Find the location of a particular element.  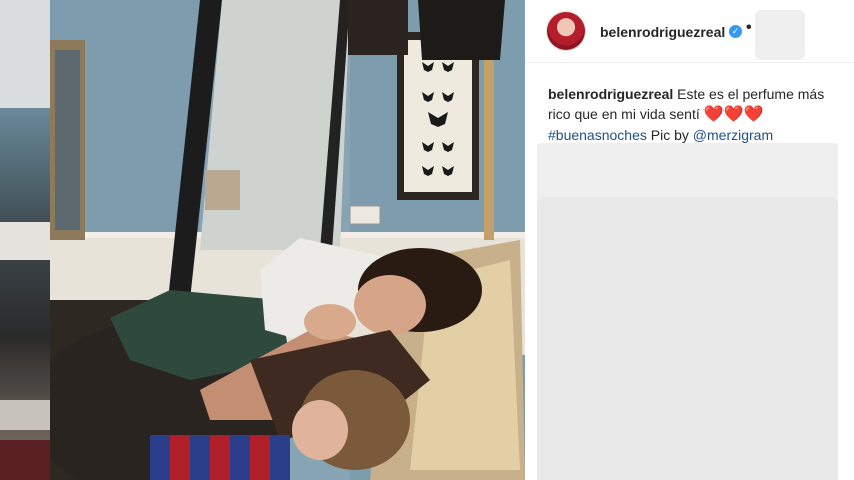

post-username: belenrodriguezreal is located at coordinates (662, 32).